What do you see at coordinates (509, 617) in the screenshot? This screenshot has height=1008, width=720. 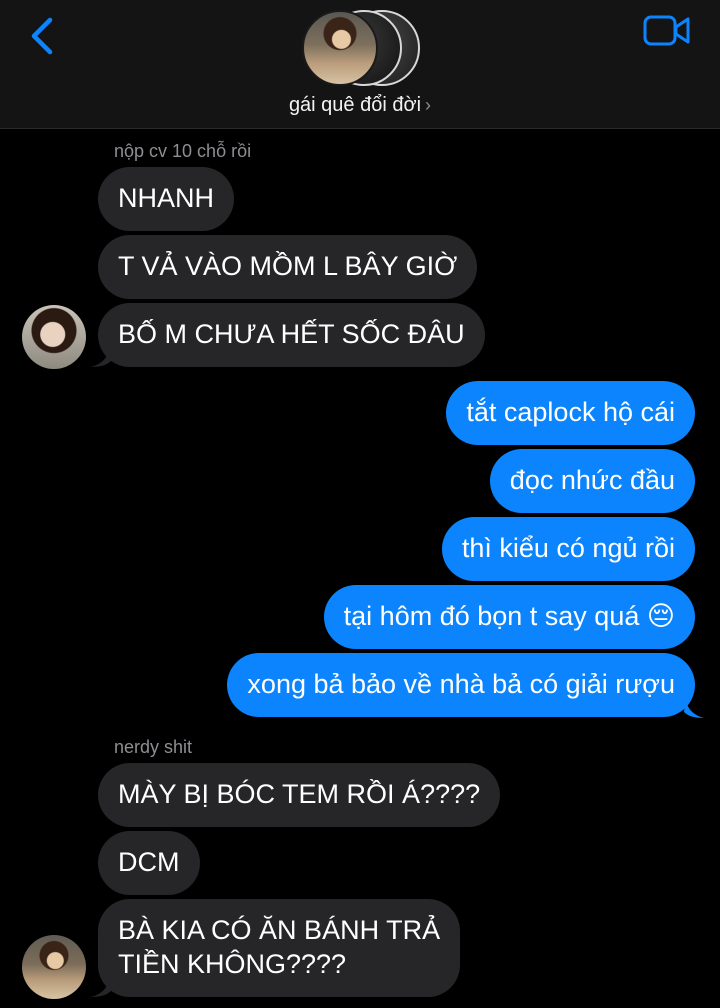 I see `outgoing-message: tại hôm đó bọn t say quá 😔` at bounding box center [509, 617].